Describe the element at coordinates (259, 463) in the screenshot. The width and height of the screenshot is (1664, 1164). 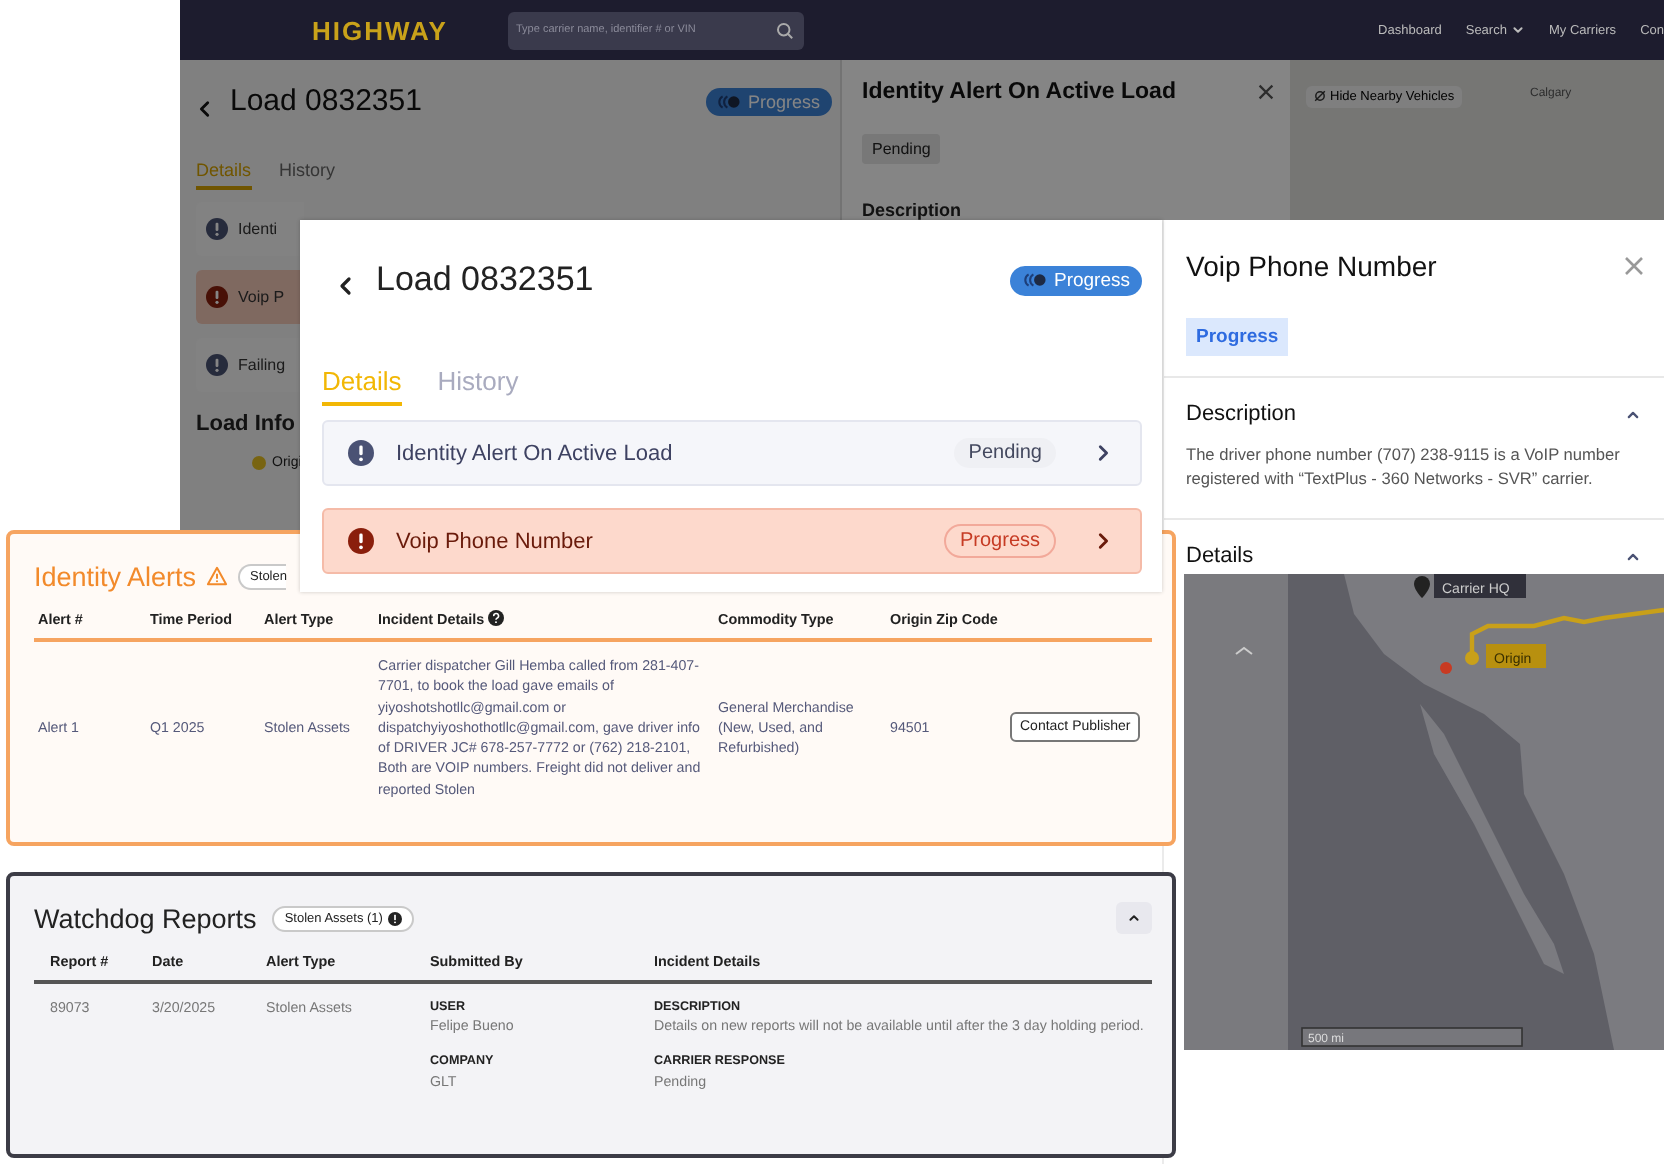
I see `origin-dot` at that location.